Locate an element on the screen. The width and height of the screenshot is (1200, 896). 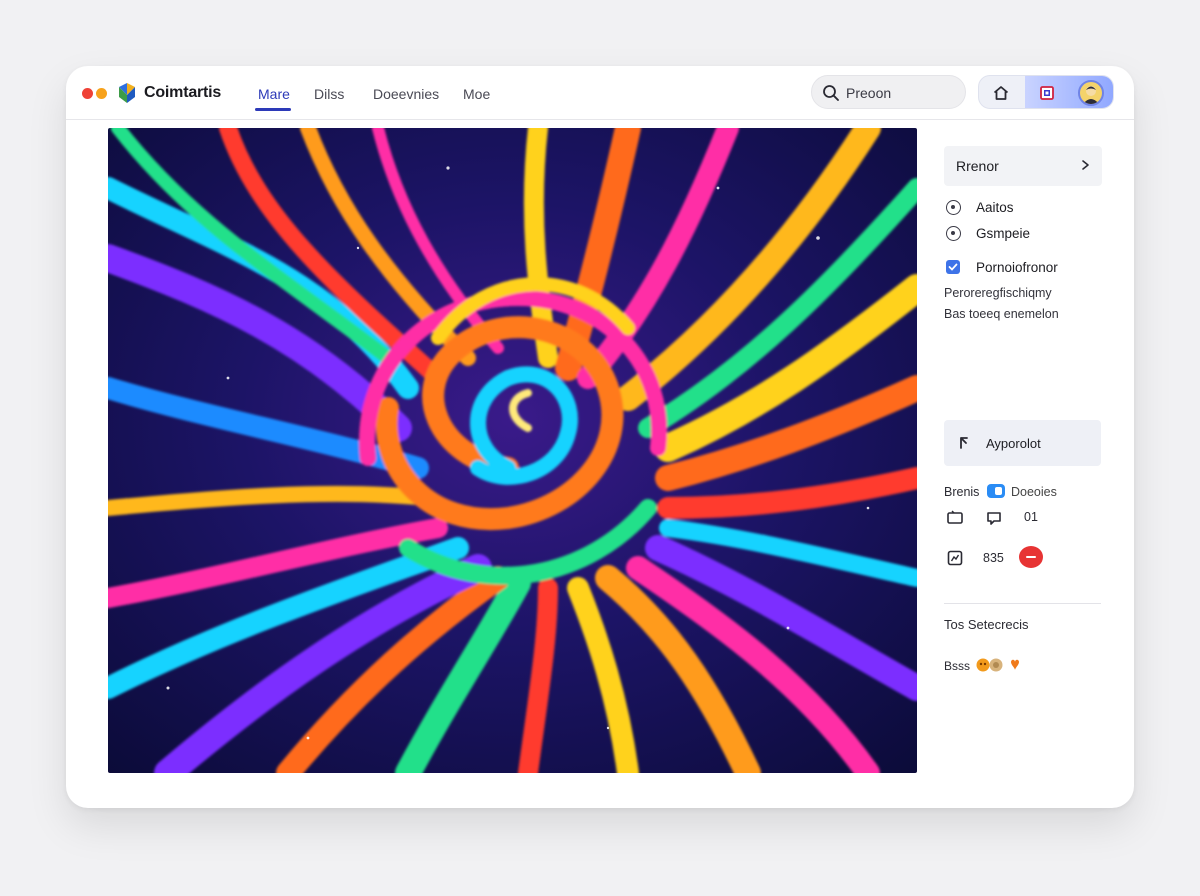
chevron-right-icon is located at coordinates (1085, 165).